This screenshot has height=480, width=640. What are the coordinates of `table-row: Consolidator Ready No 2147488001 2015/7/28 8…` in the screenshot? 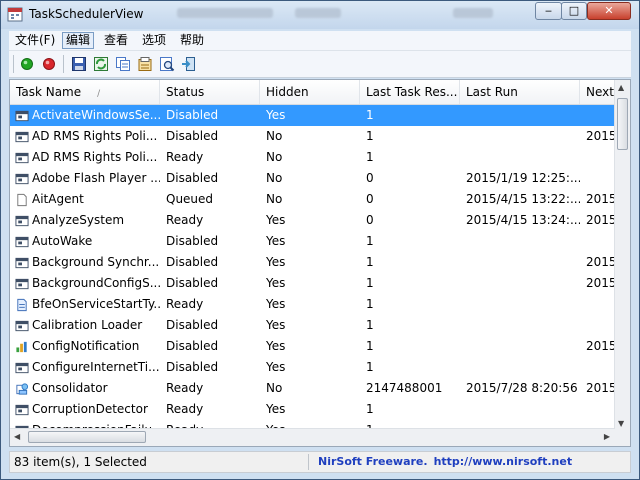 It's located at (313, 388).